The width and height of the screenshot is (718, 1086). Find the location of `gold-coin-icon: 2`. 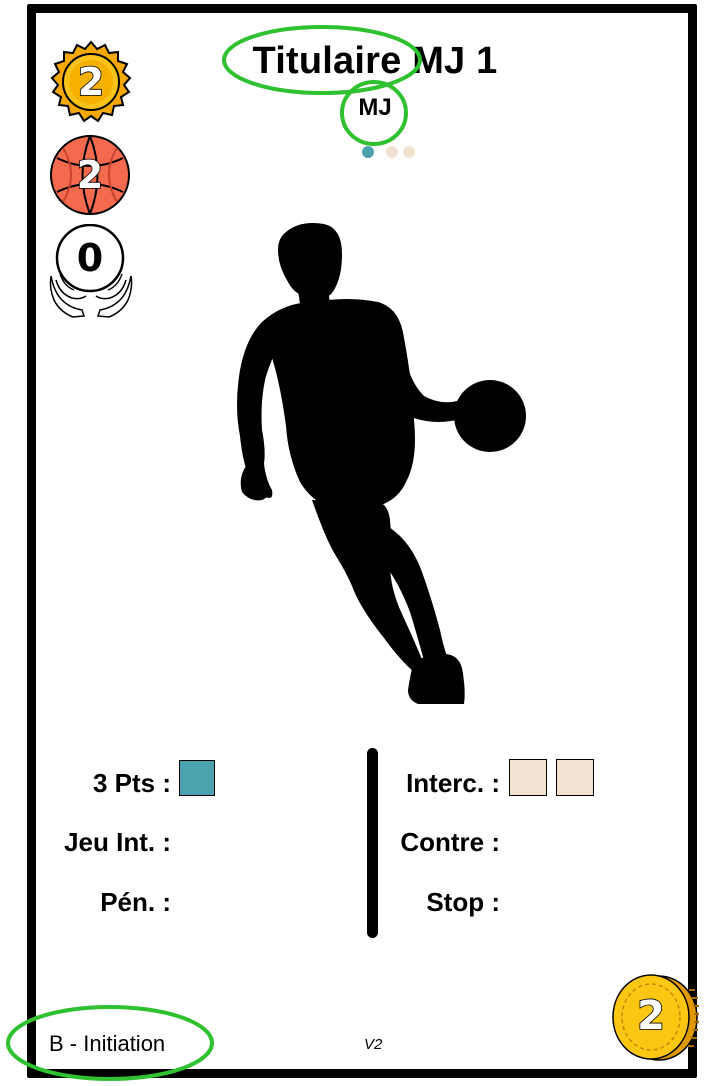

gold-coin-icon: 2 is located at coordinates (91, 83).